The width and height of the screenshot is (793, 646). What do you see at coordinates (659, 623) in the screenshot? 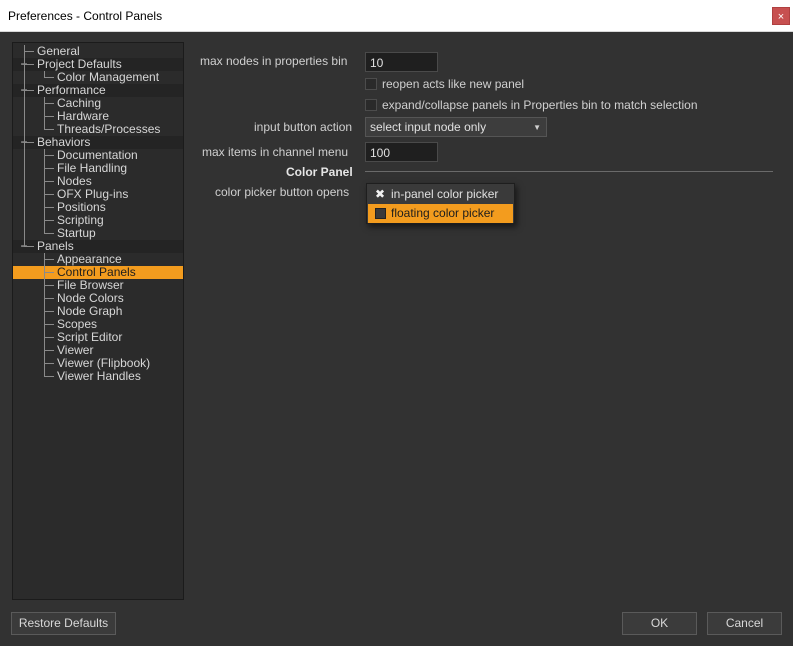
I see `ok-button: OK` at bounding box center [659, 623].